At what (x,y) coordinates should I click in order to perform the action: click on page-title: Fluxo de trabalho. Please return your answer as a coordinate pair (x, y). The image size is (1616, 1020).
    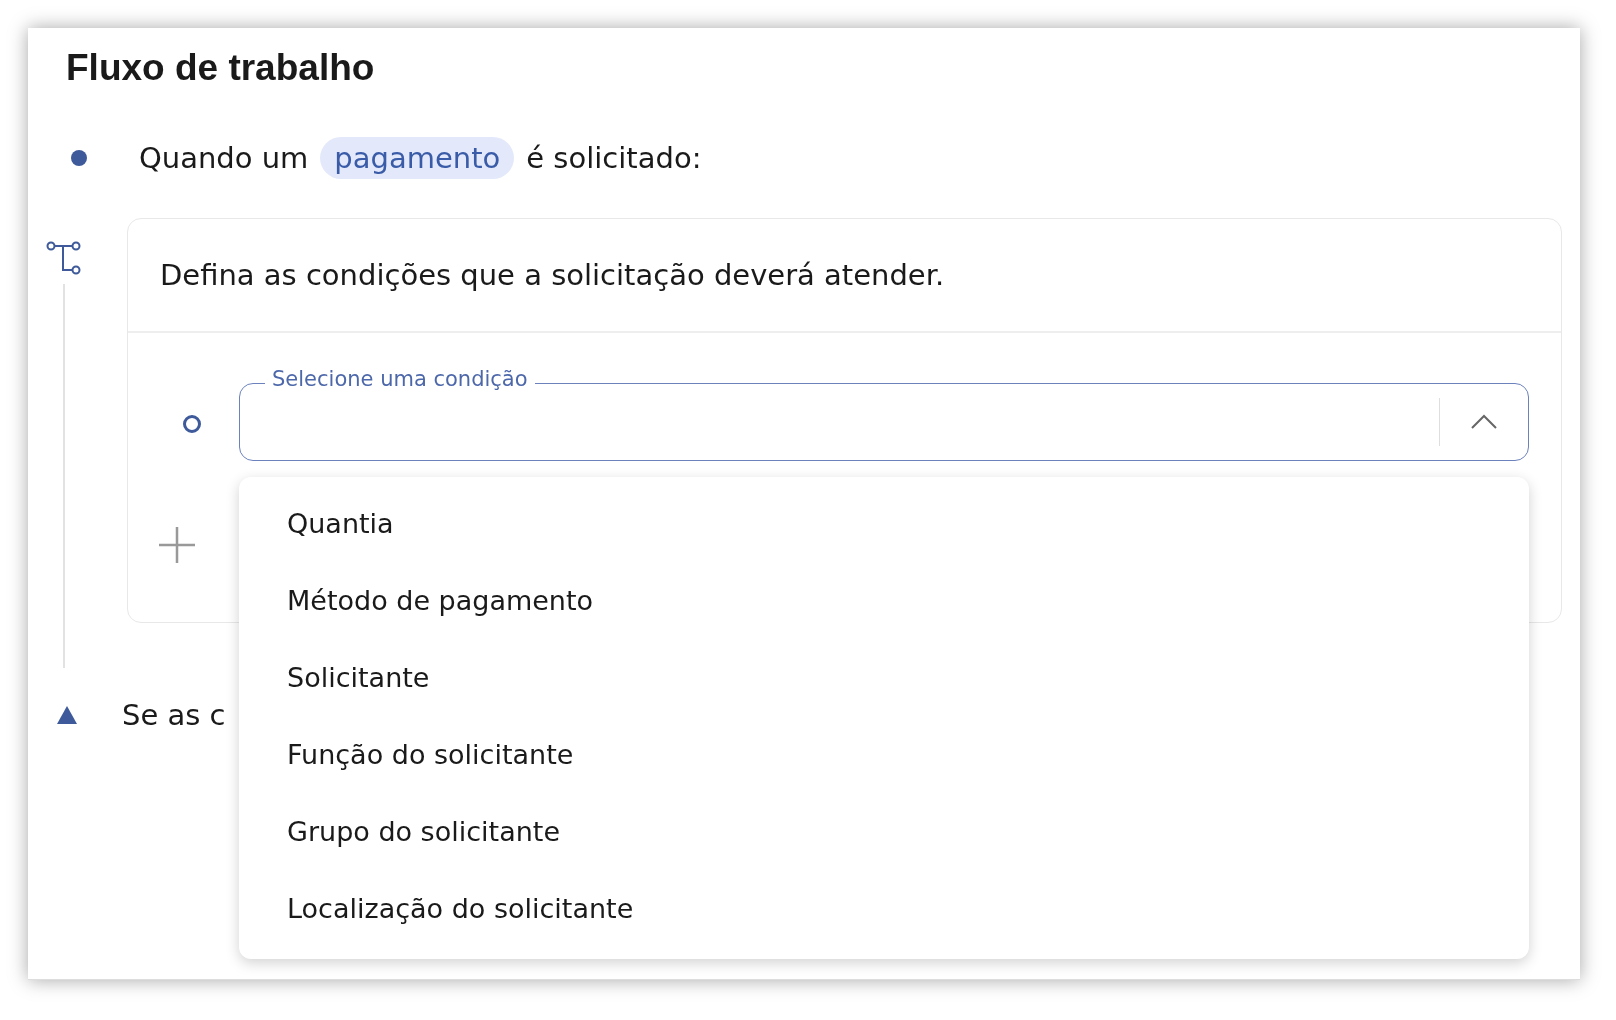
    Looking at the image, I should click on (221, 68).